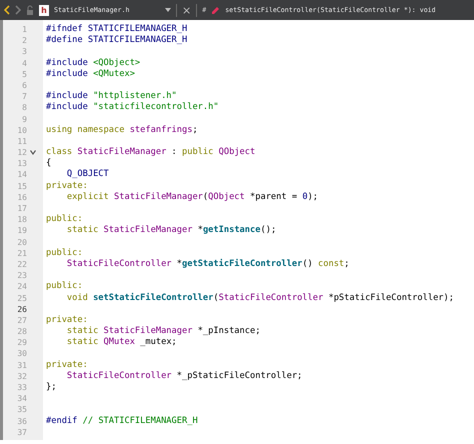 This screenshot has height=444, width=474. What do you see at coordinates (260, 298) in the screenshot?
I see `code-line: void setStaticFileController(StaticFileController *pStaticFileController);` at bounding box center [260, 298].